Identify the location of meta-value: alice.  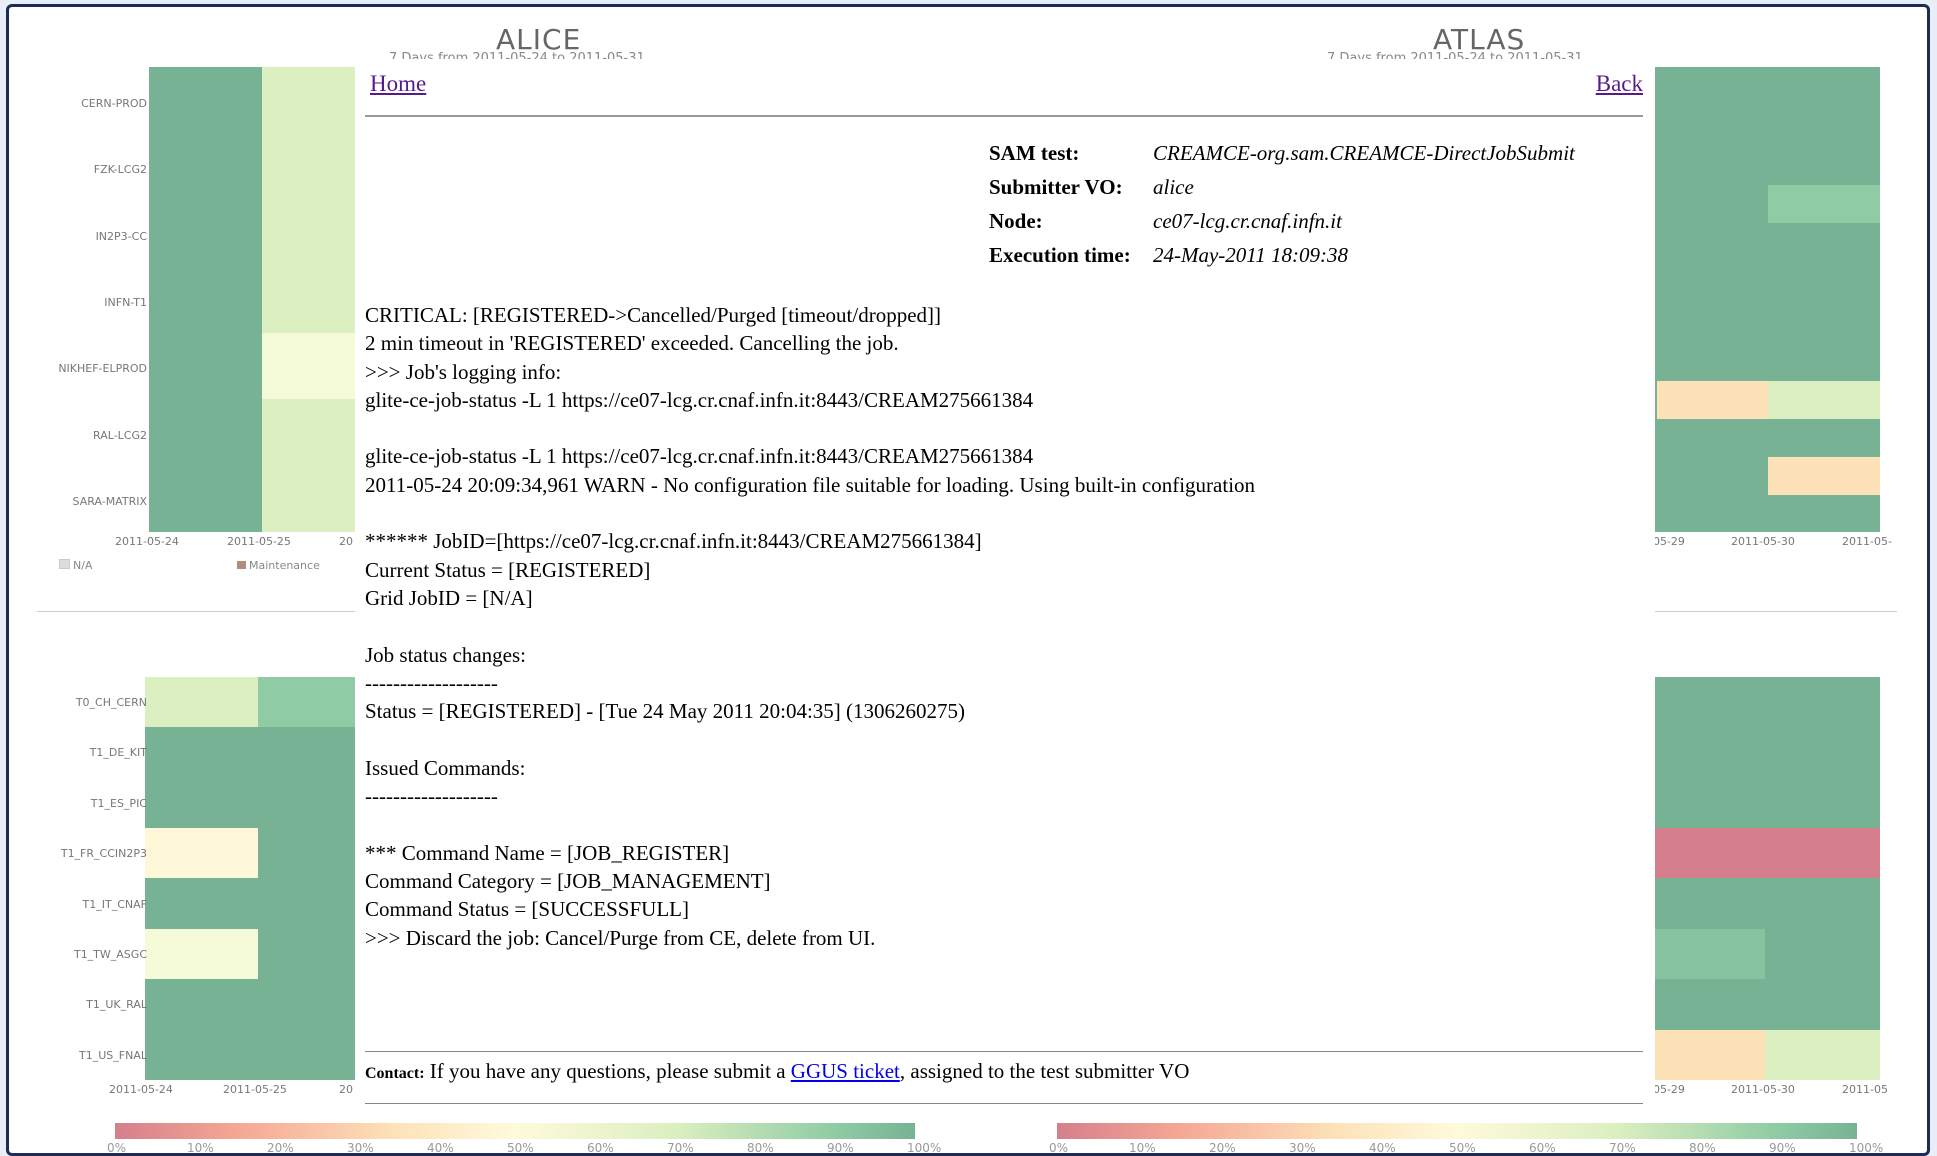
(1173, 187).